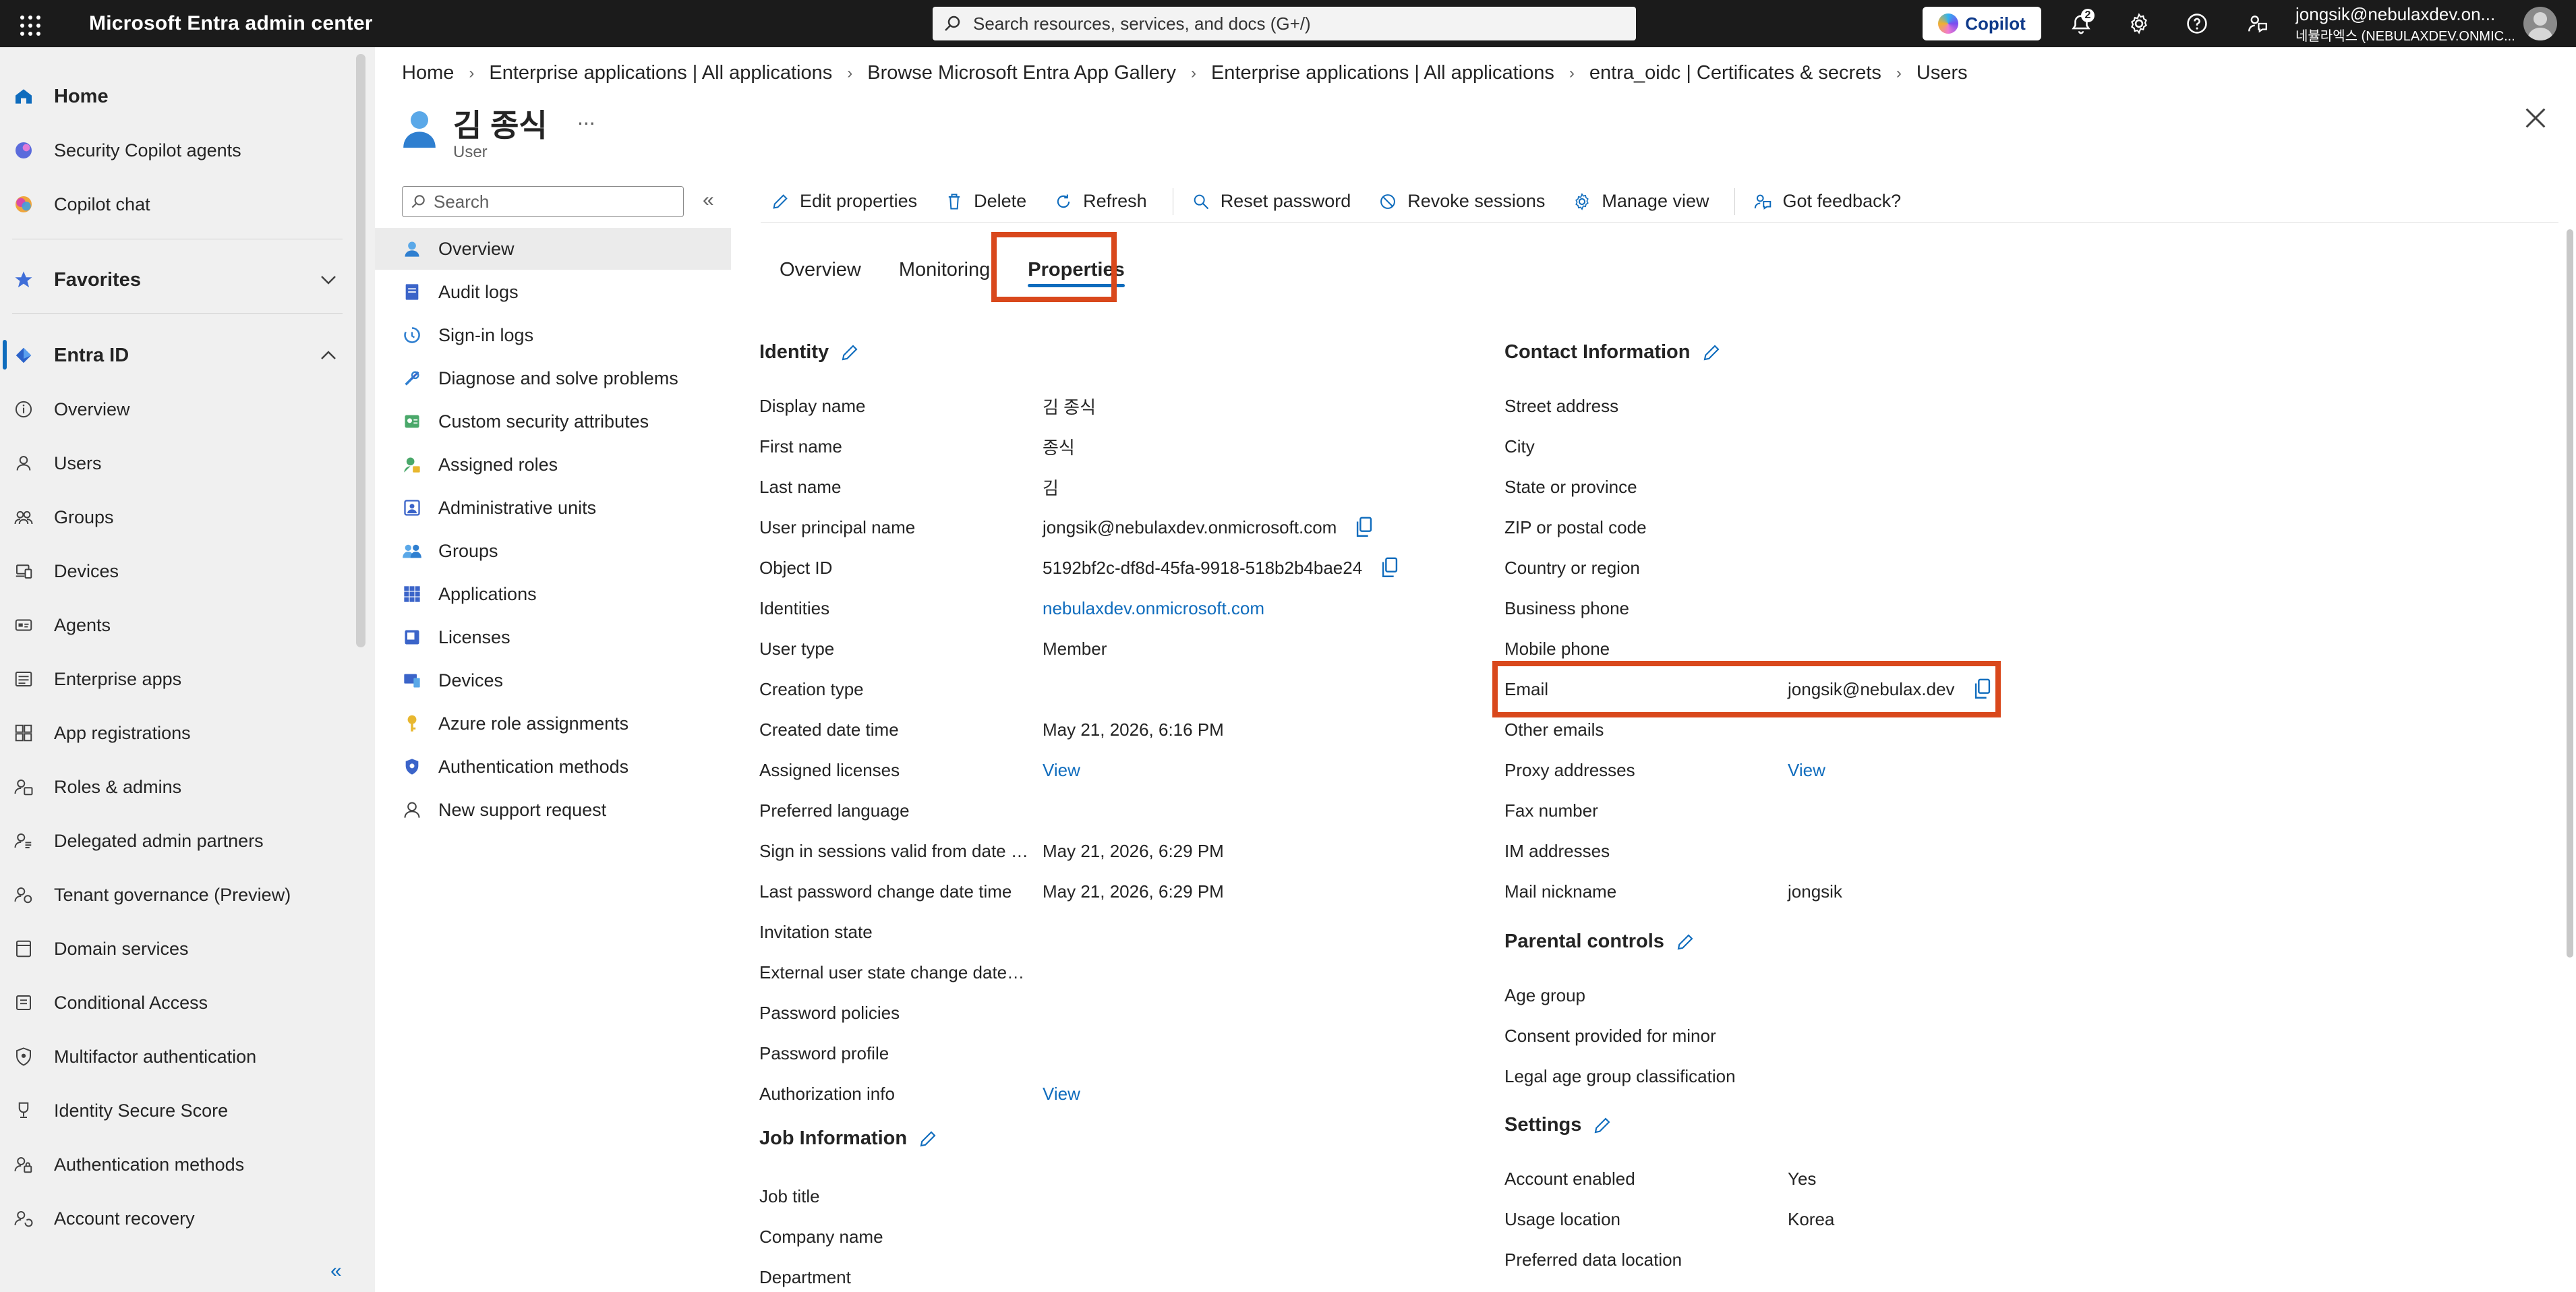  I want to click on property-label: Creation type, so click(811, 689).